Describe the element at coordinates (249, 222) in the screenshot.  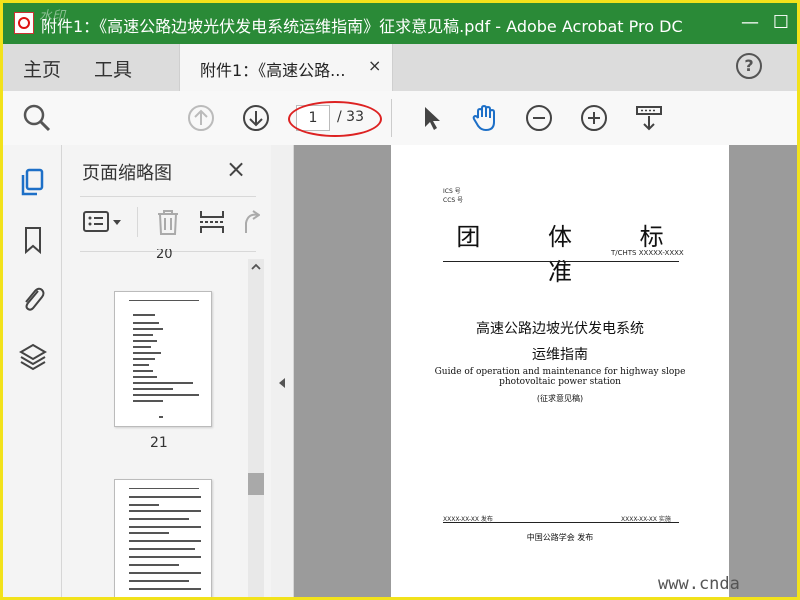
I see `rotate-page-icon` at that location.